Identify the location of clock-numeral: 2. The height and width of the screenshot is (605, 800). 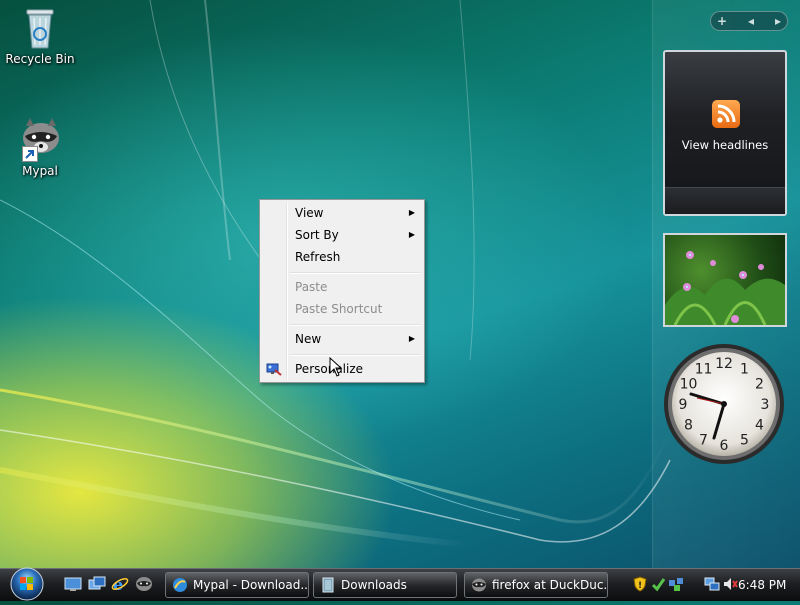
(759, 385).